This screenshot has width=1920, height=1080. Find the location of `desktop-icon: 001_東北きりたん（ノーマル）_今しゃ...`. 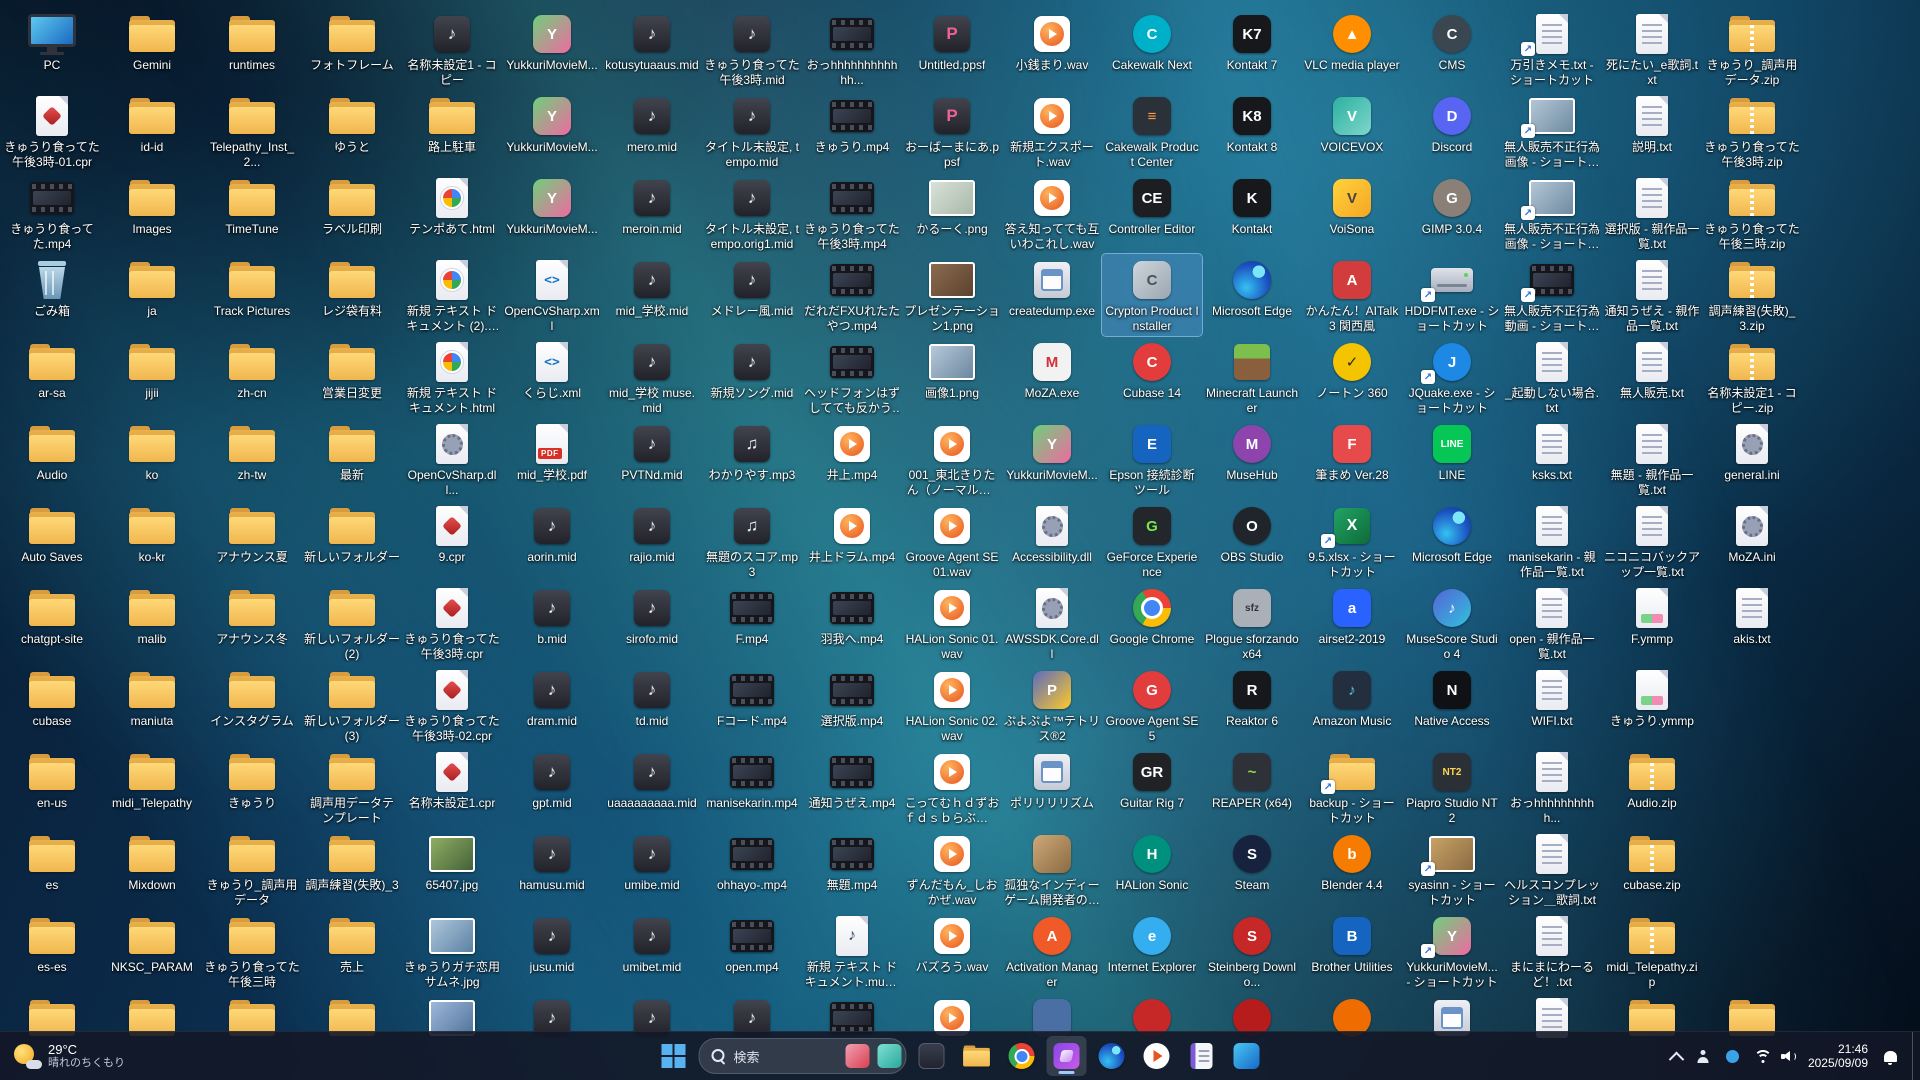

desktop-icon: 001_東北きりたん（ノーマル）_今しゃ... is located at coordinates (952, 459).